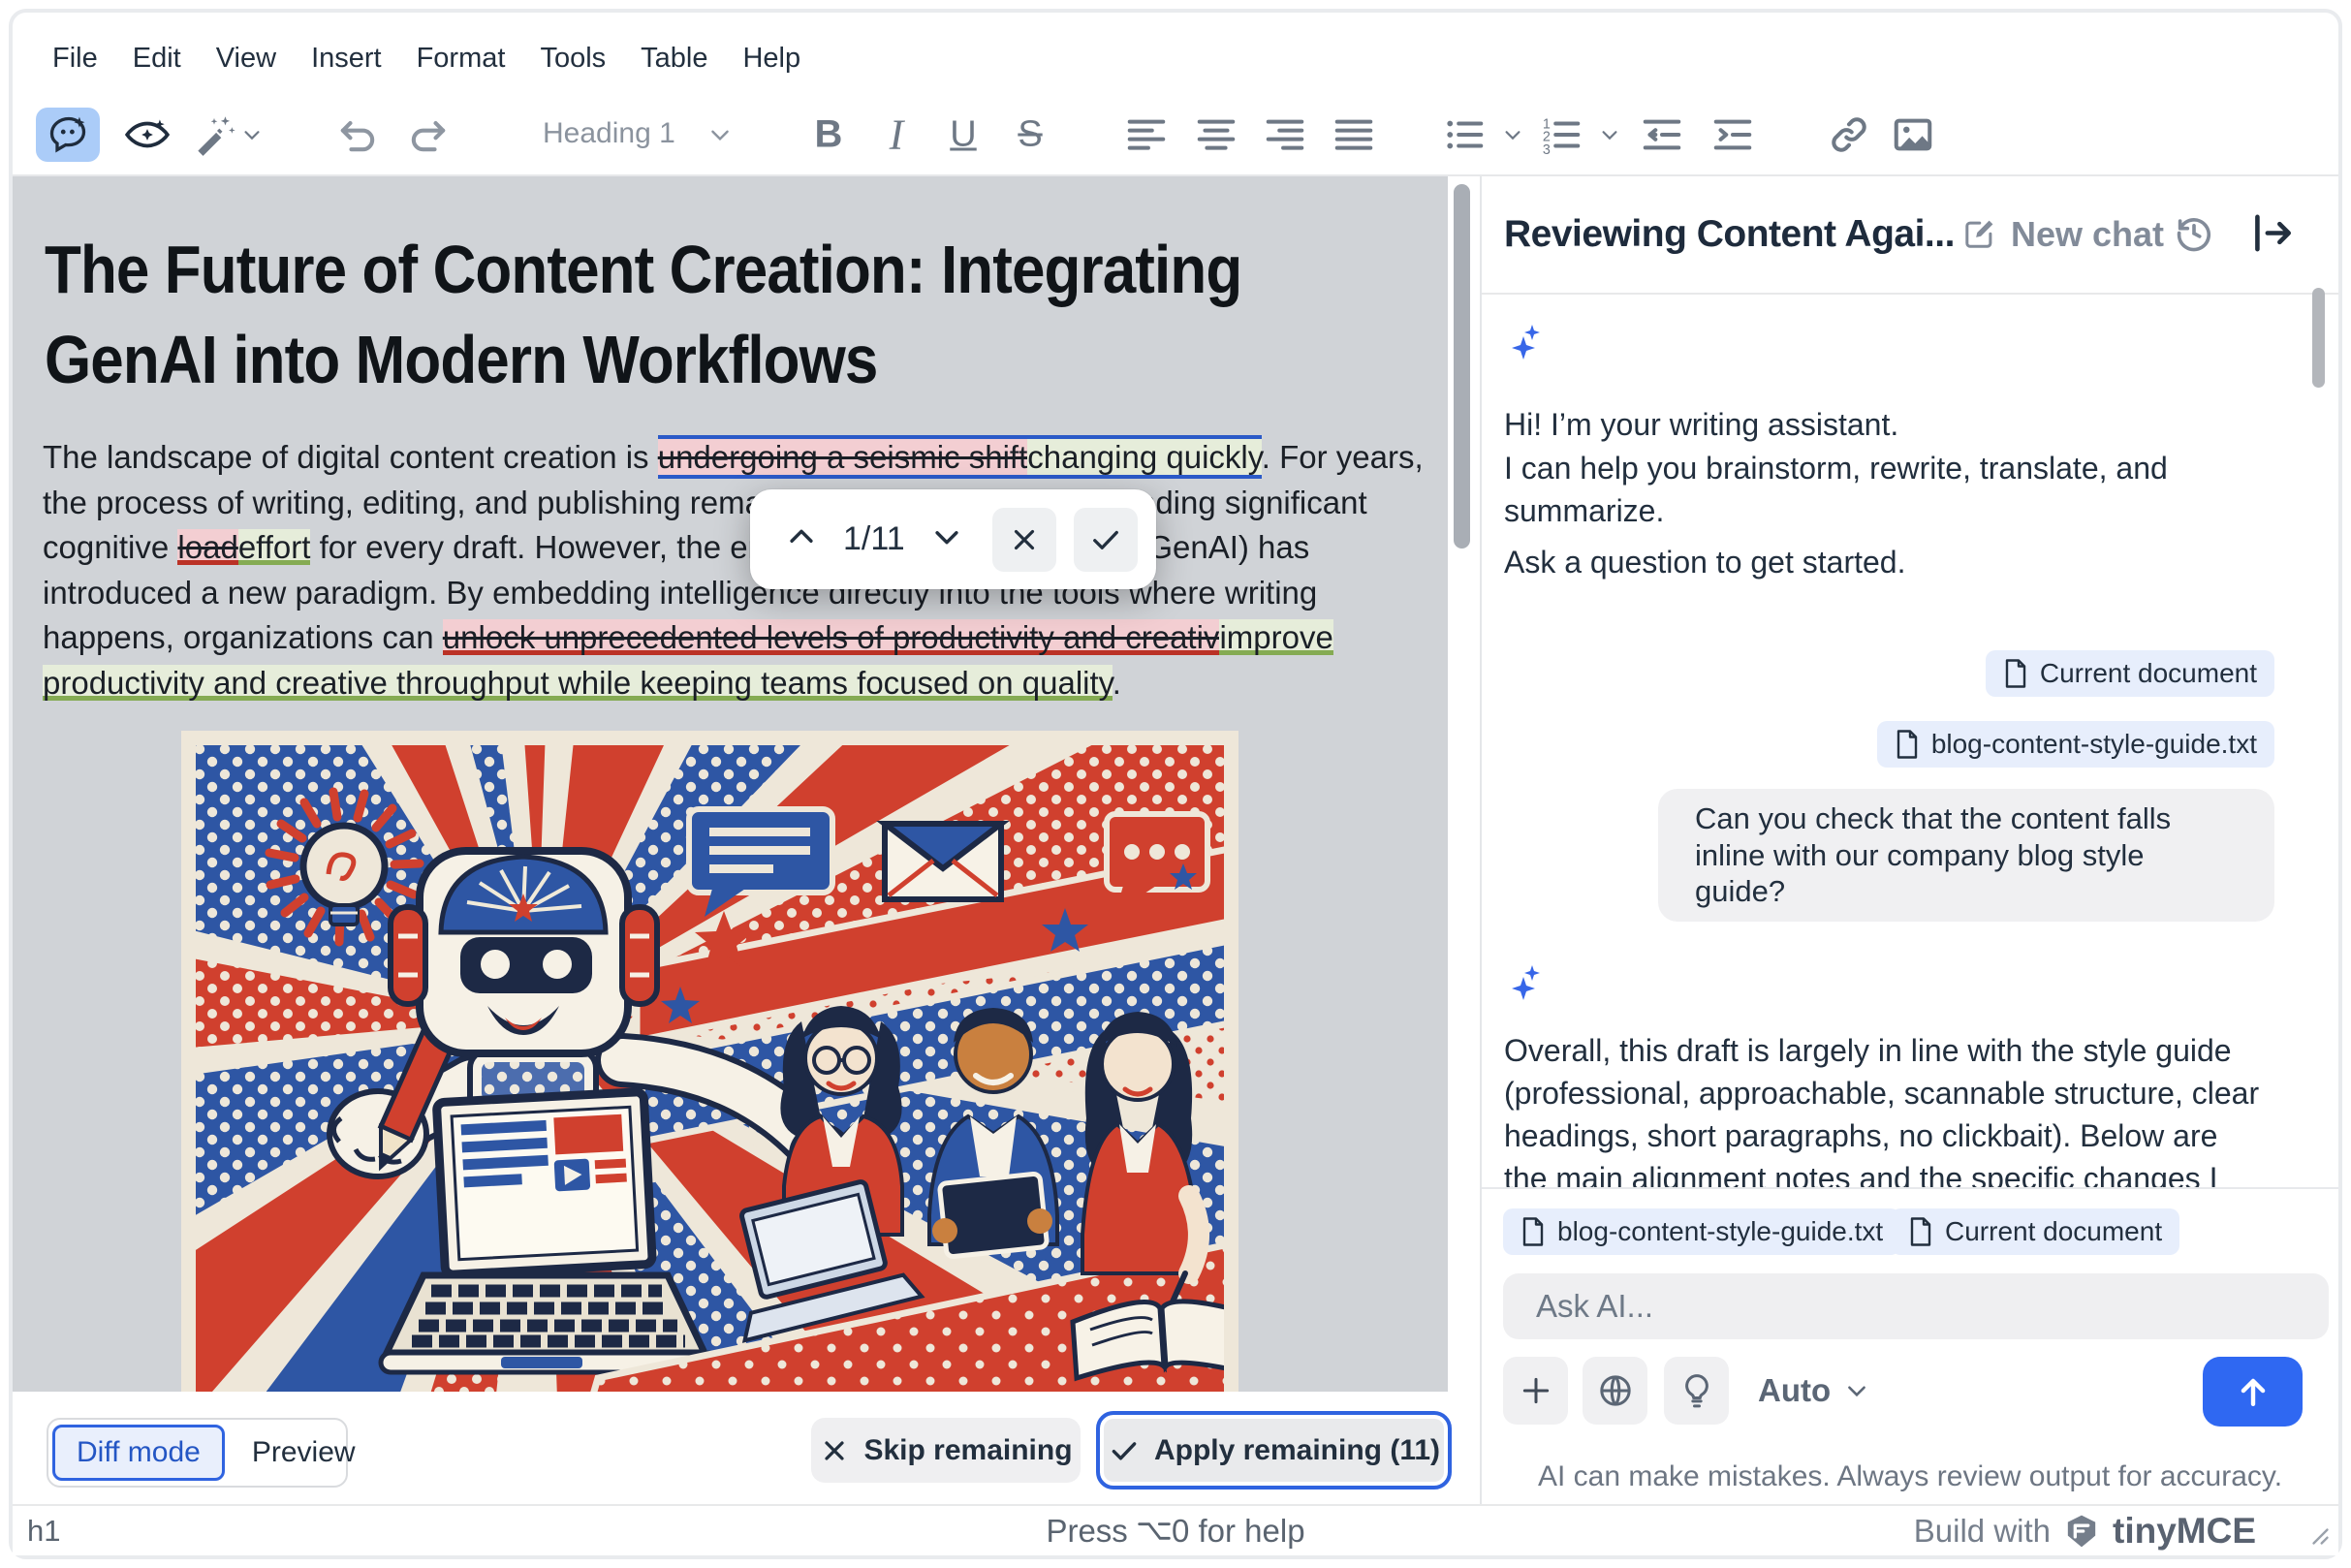  What do you see at coordinates (1547, 150) in the screenshot?
I see `svg-text: 3` at bounding box center [1547, 150].